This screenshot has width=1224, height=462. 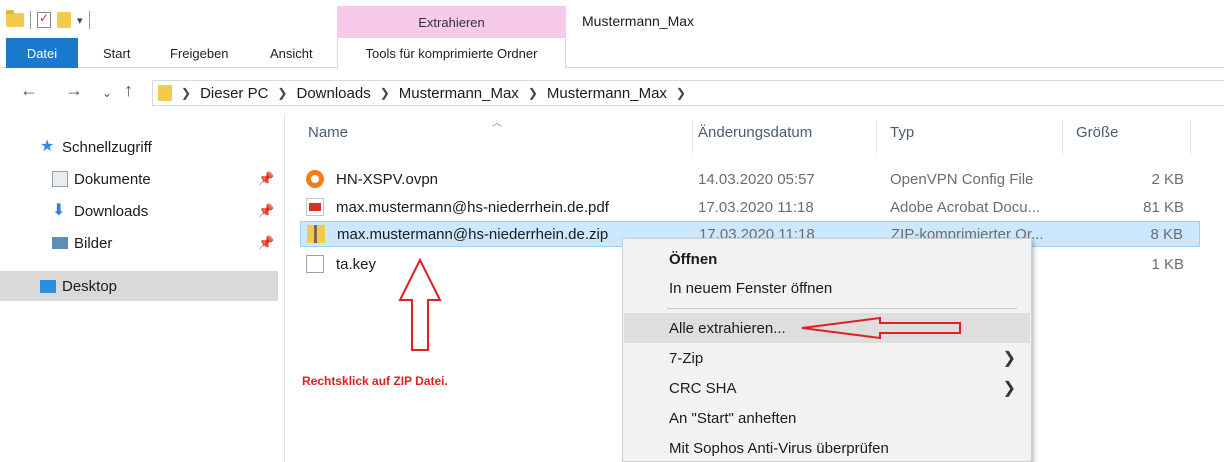 What do you see at coordinates (60, 179) in the screenshot?
I see `documents-icon` at bounding box center [60, 179].